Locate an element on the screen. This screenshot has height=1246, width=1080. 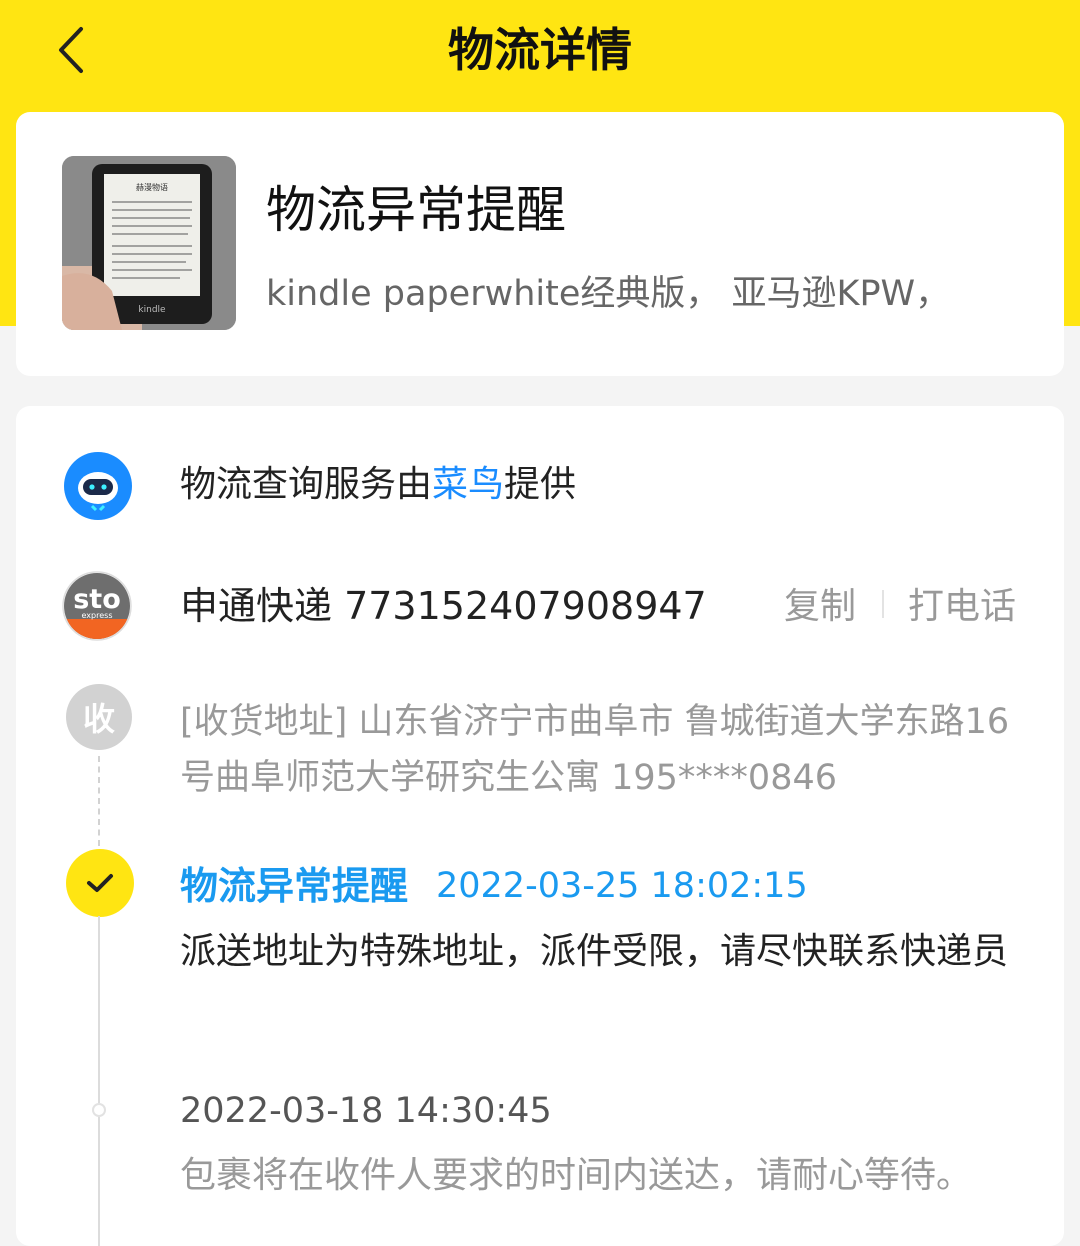
product-title: 物流异常提醒 is located at coordinates (416, 210).